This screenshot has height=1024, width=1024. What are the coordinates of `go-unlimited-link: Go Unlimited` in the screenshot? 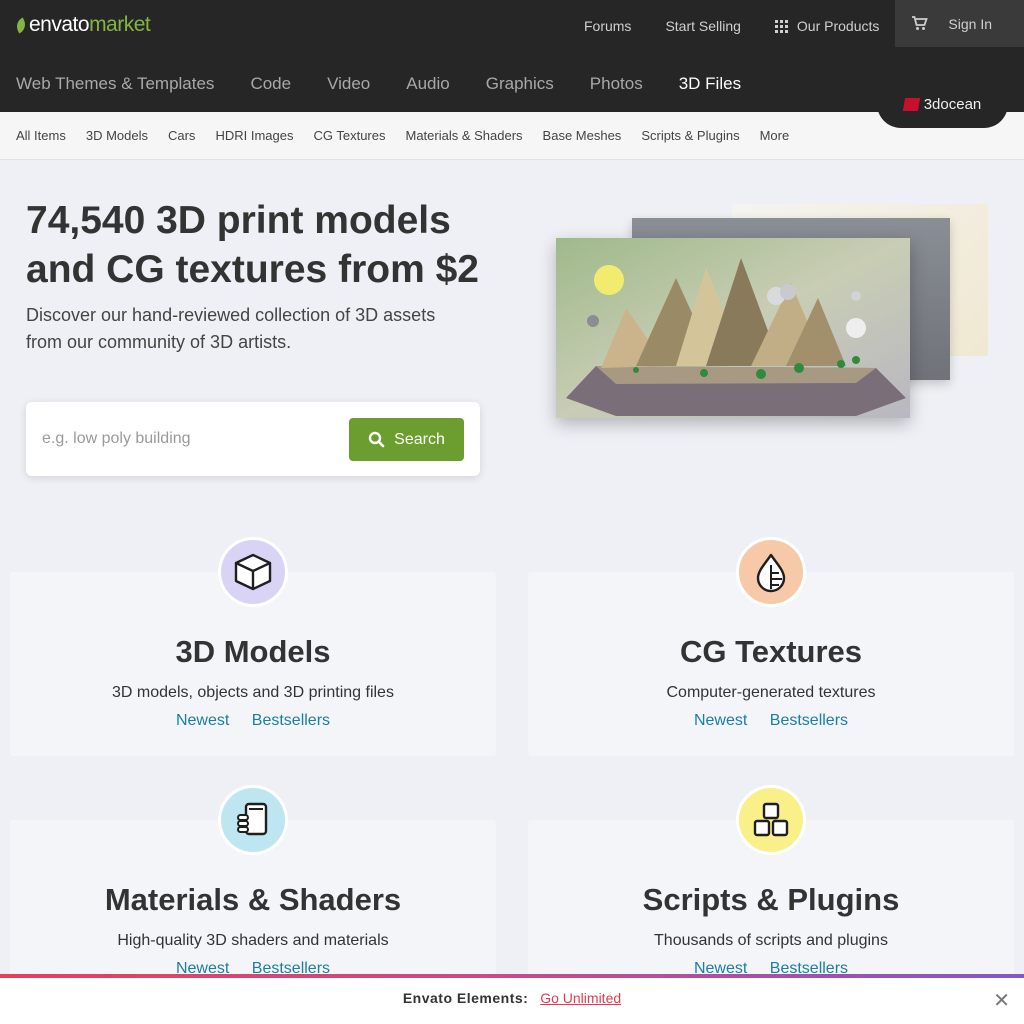 It's located at (580, 998).